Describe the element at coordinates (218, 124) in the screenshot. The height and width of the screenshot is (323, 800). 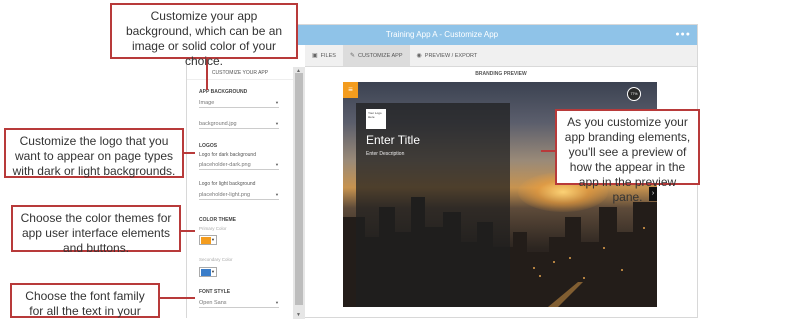
I see `select-value: background.jpg` at that location.